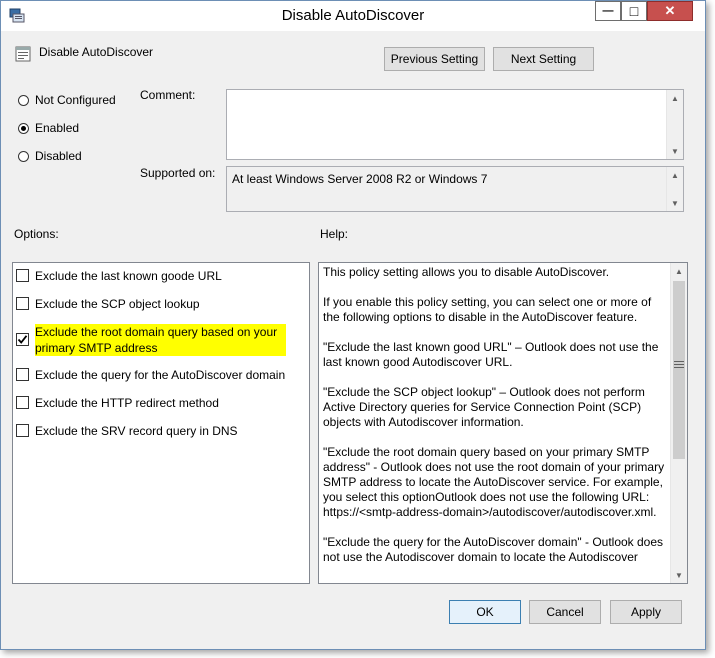  I want to click on option-label: Exclude the last known goode URL, so click(128, 276).